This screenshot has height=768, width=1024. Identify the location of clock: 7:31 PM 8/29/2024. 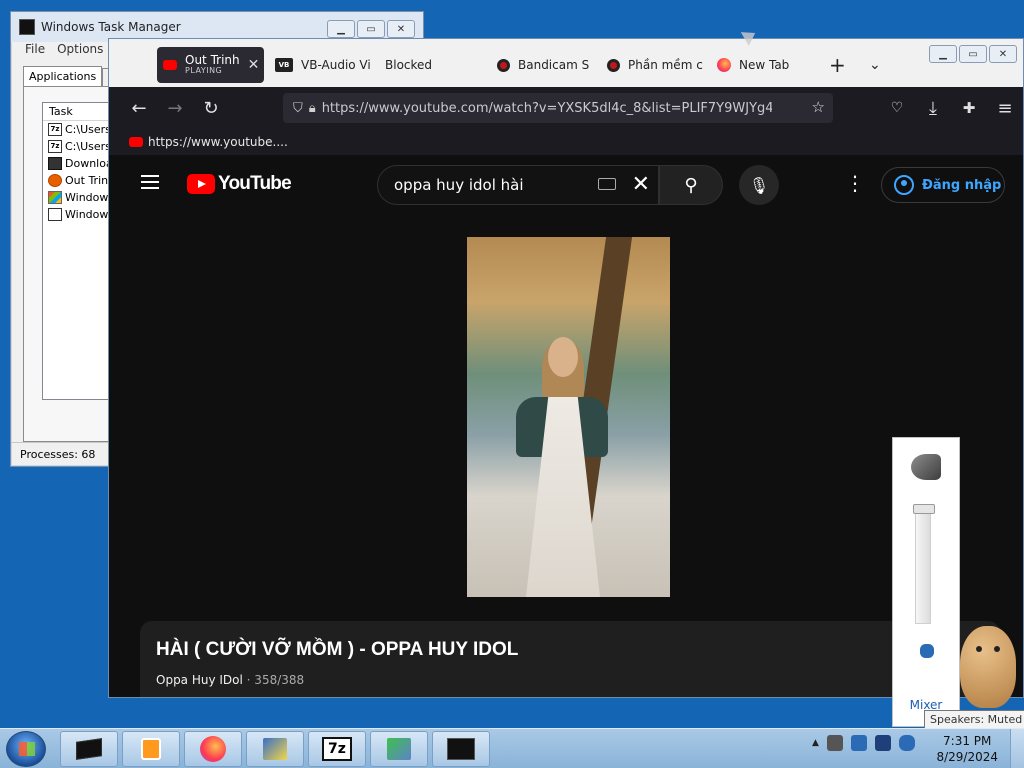
(967, 749).